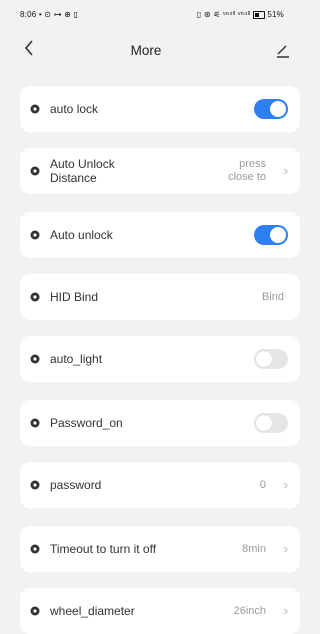  I want to click on setting-label-line1: Auto Unlock, so click(82, 164).